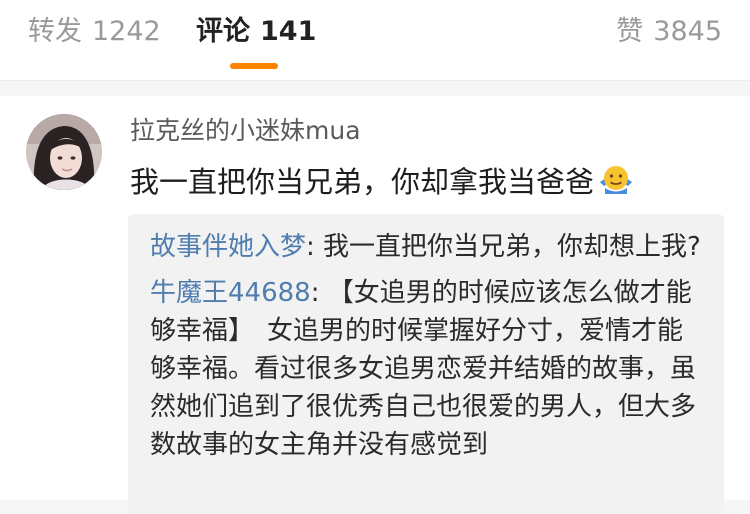  I want to click on reply-item: 故事伴她入梦: 我一直把你当兄弟，你却想上我?, so click(427, 247).